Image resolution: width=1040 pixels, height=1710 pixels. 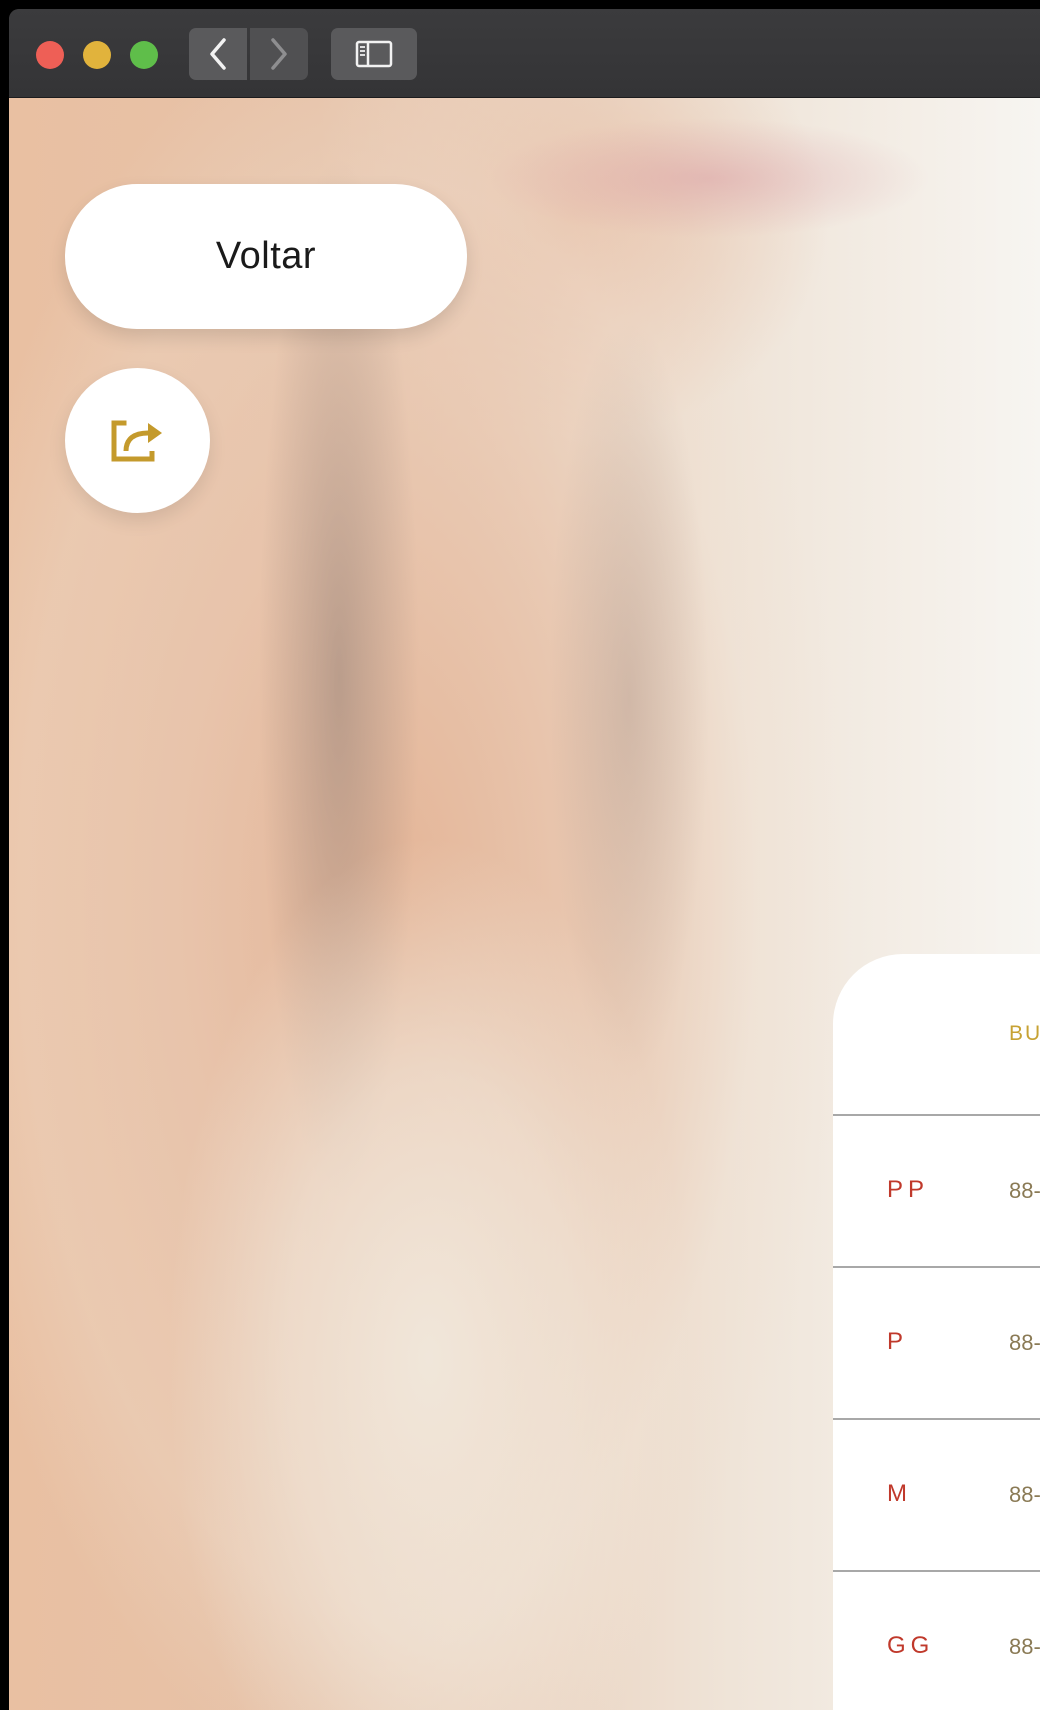 What do you see at coordinates (936, 1344) in the screenshot?
I see `table-row: P 88-` at bounding box center [936, 1344].